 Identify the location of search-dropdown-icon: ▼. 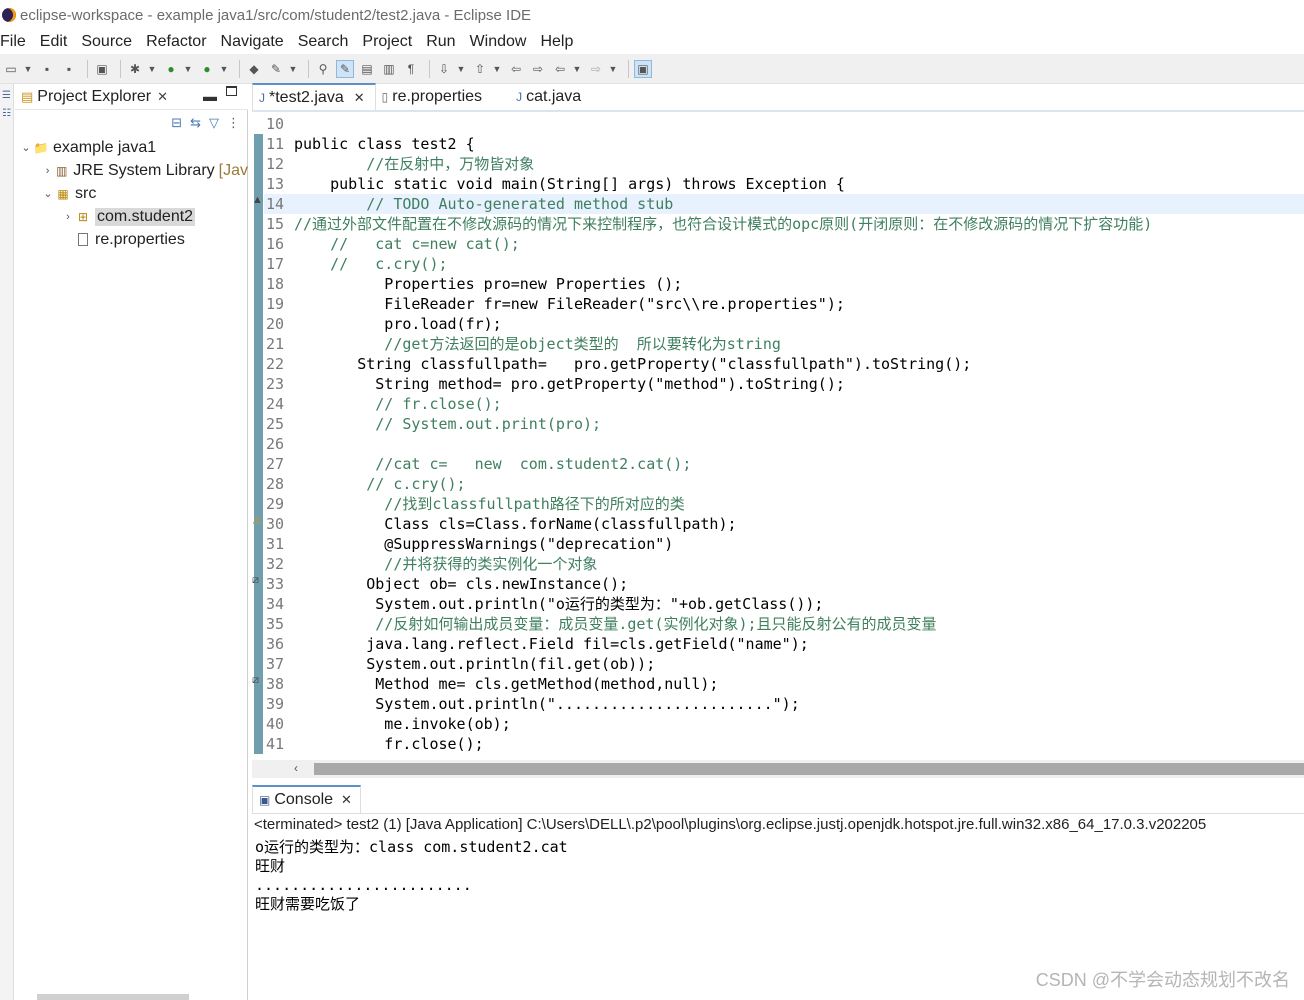
(293, 69).